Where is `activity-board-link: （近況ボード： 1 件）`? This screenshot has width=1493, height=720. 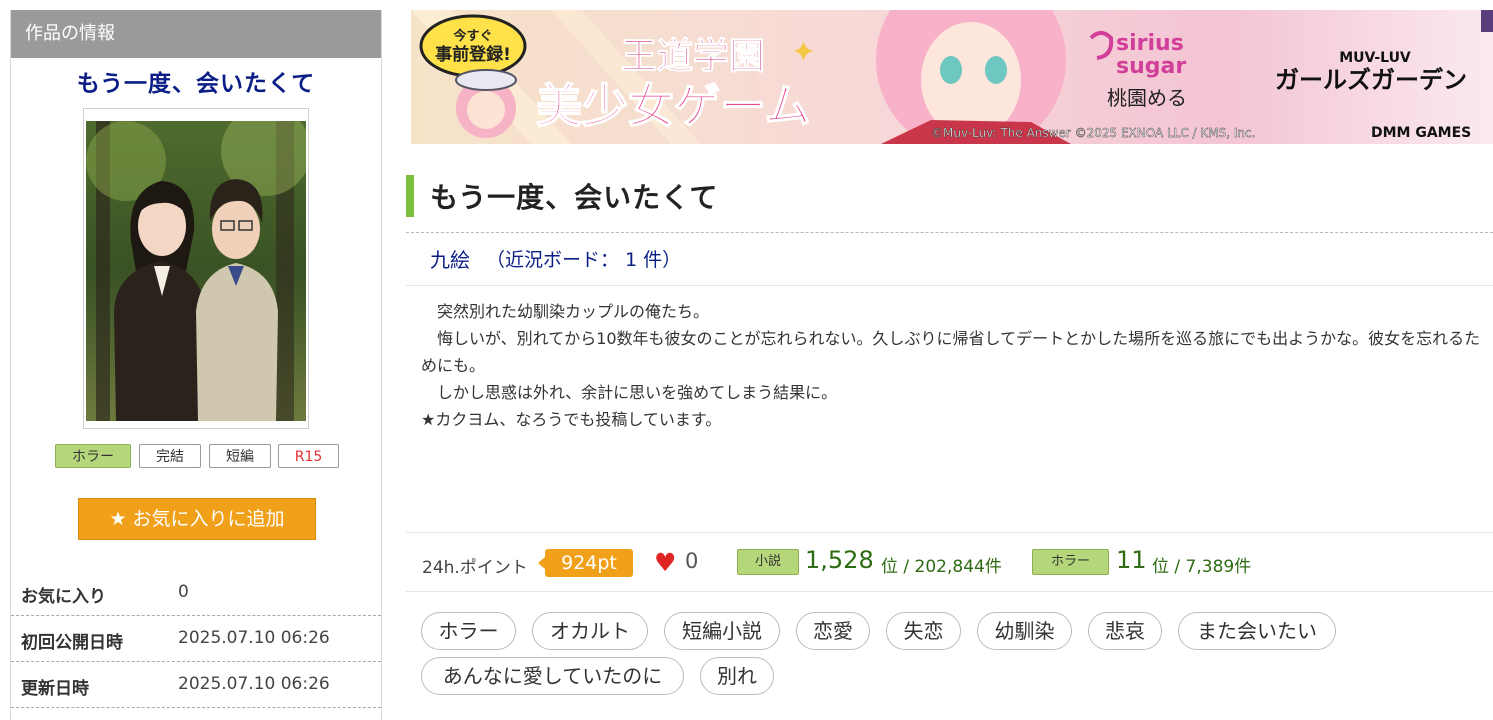
activity-board-link: （近況ボード： 1 件） is located at coordinates (583, 258).